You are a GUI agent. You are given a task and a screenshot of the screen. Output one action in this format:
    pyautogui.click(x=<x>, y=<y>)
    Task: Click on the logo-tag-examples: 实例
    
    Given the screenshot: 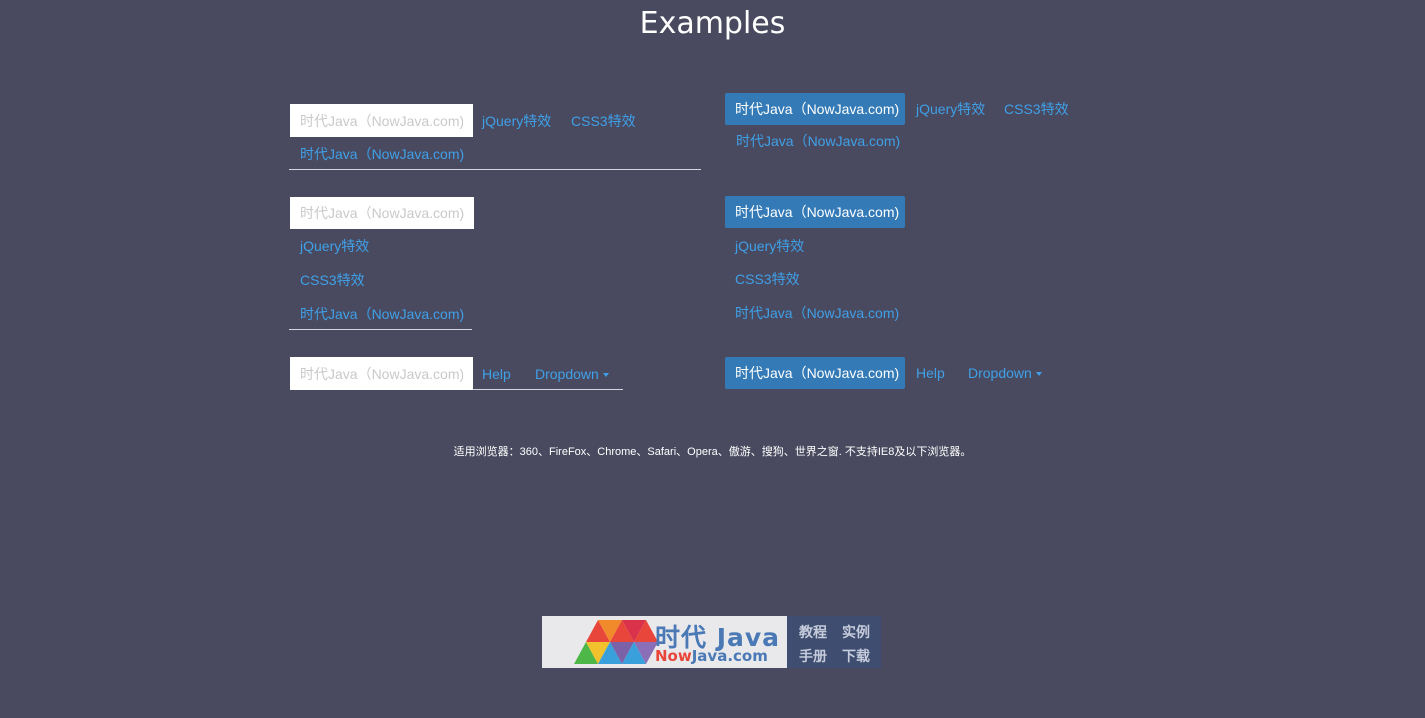 What is the action you would take?
    pyautogui.click(x=856, y=632)
    